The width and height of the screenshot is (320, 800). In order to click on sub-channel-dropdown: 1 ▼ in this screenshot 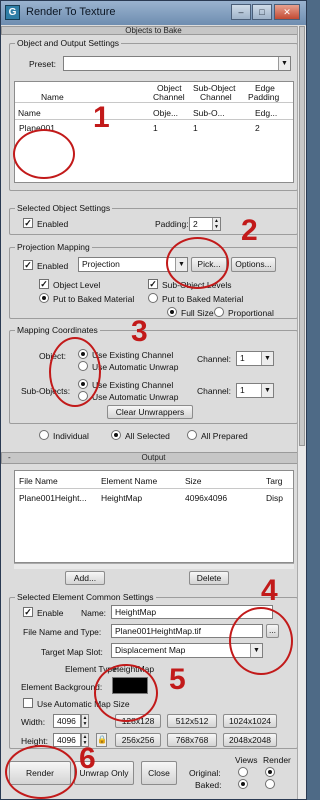, I will do `click(255, 390)`.